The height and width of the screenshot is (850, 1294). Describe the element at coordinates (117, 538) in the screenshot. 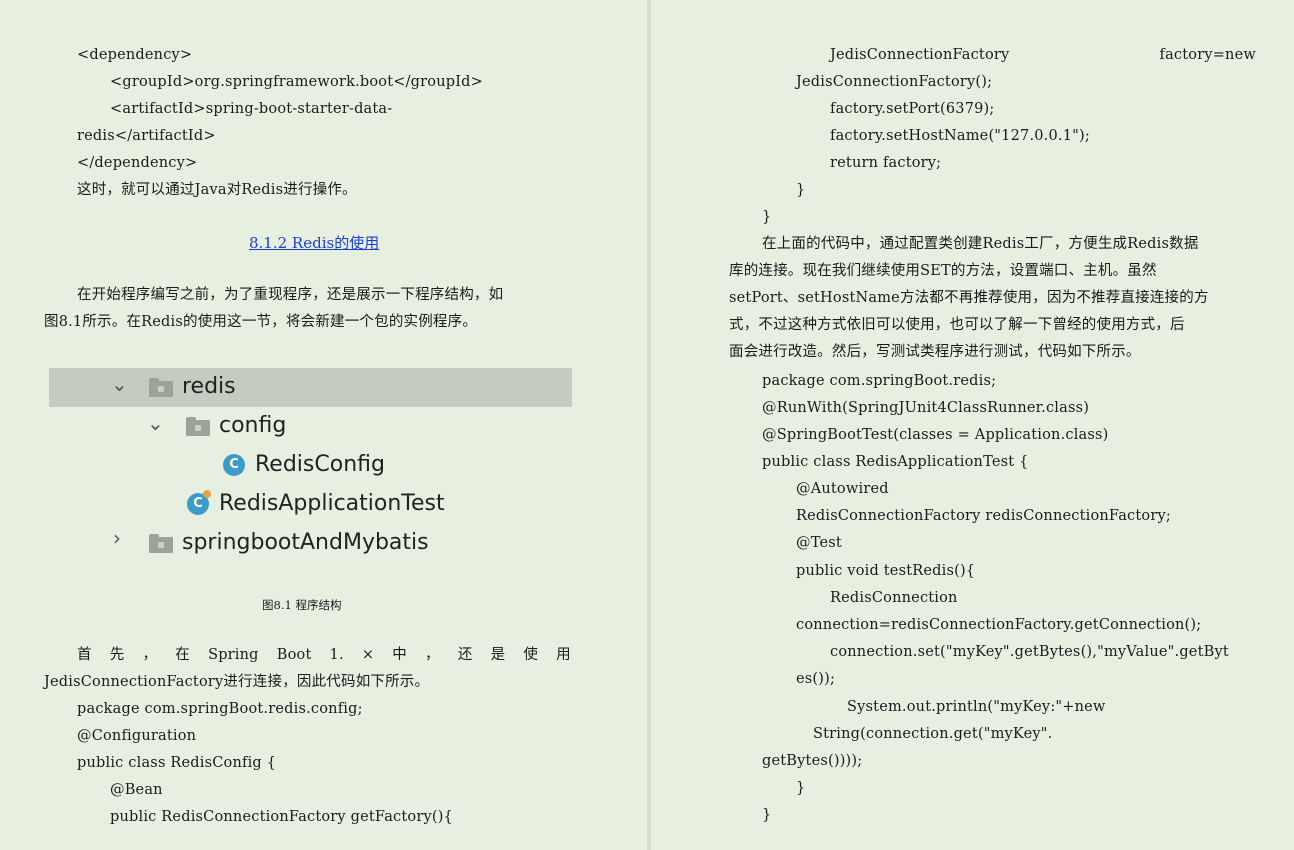

I see `chevron-right-icon: ›` at that location.